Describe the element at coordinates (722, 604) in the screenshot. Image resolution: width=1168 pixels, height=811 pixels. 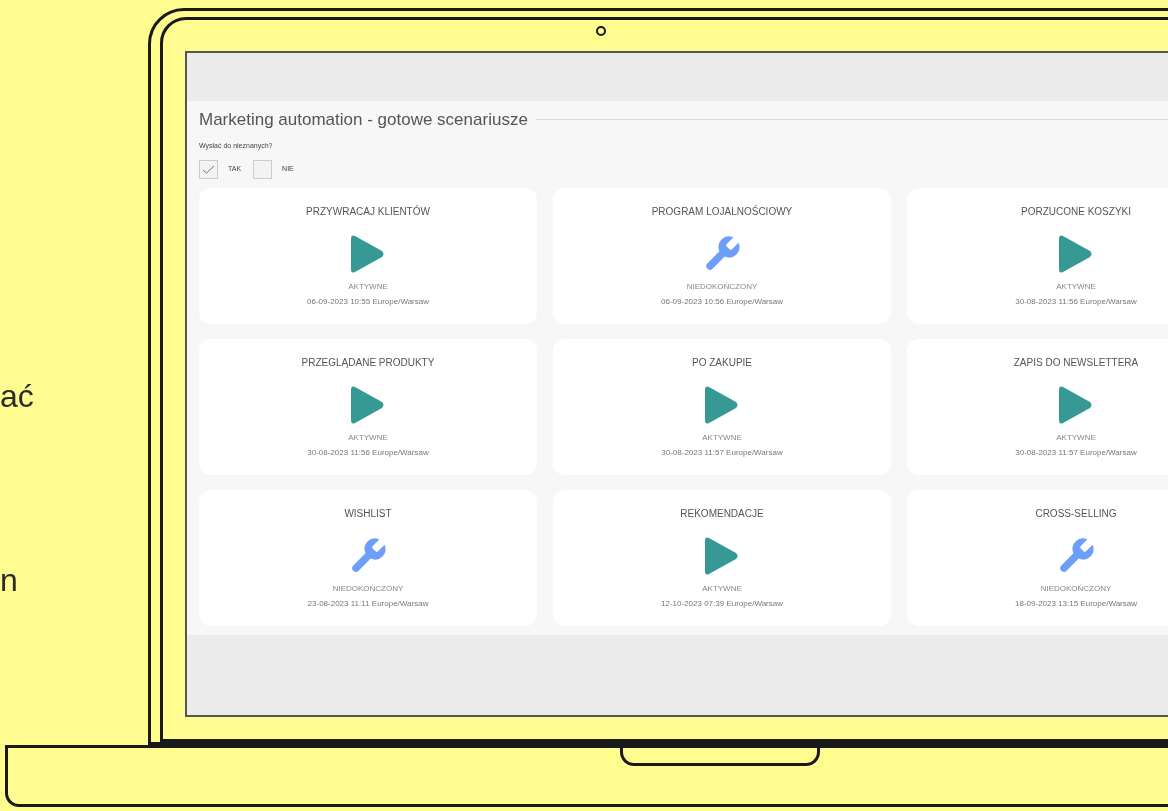
I see `scenario-date: 12-10-2023 07:39 Europe/Warsaw` at that location.